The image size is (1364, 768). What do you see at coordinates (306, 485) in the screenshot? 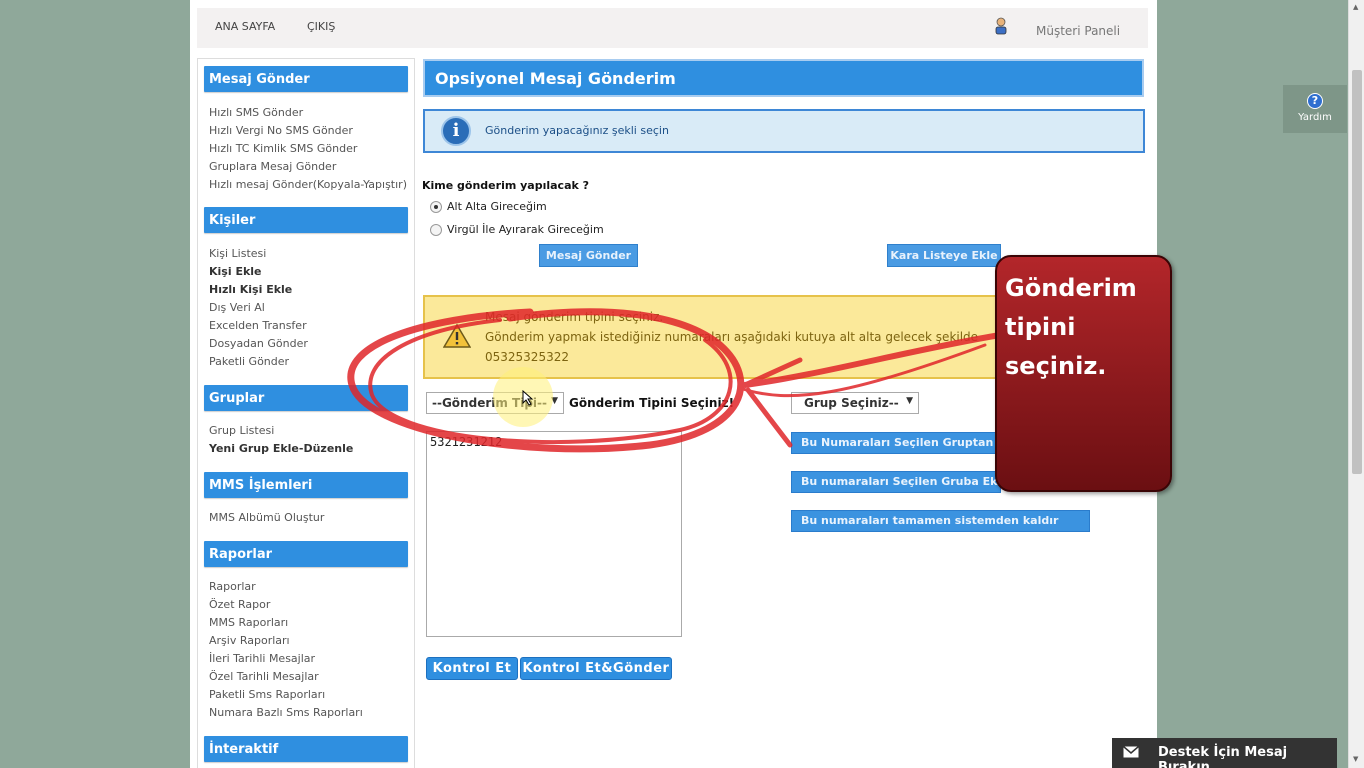
I see `sidebar-section-mms: MMS İşlemleri` at bounding box center [306, 485].